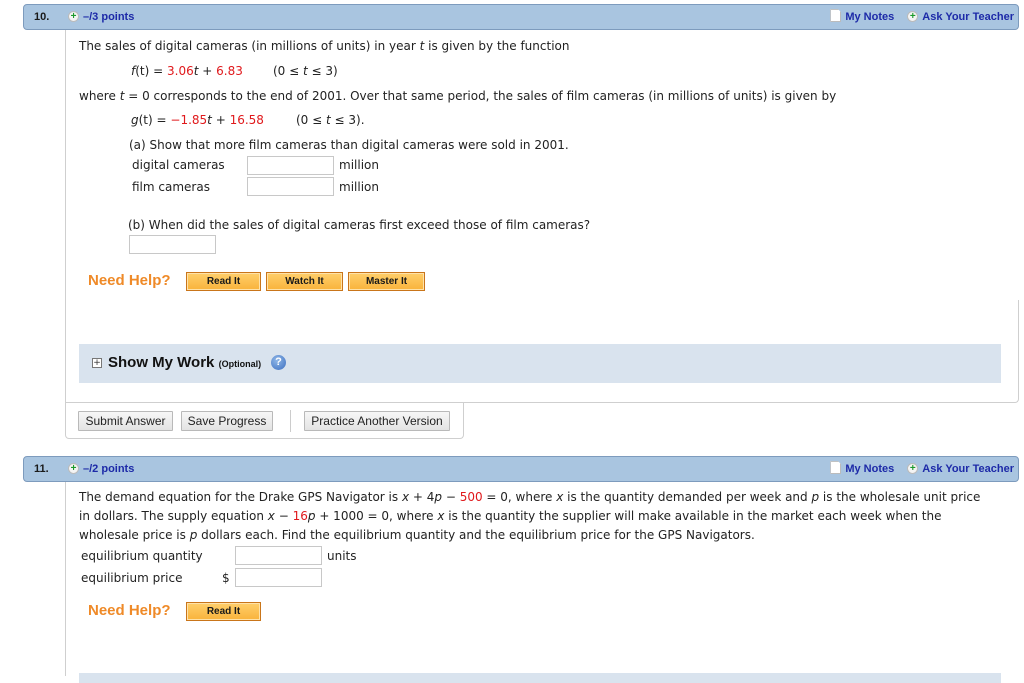 This screenshot has height=683, width=1024. I want to click on film-cameras-unit: million, so click(359, 187).